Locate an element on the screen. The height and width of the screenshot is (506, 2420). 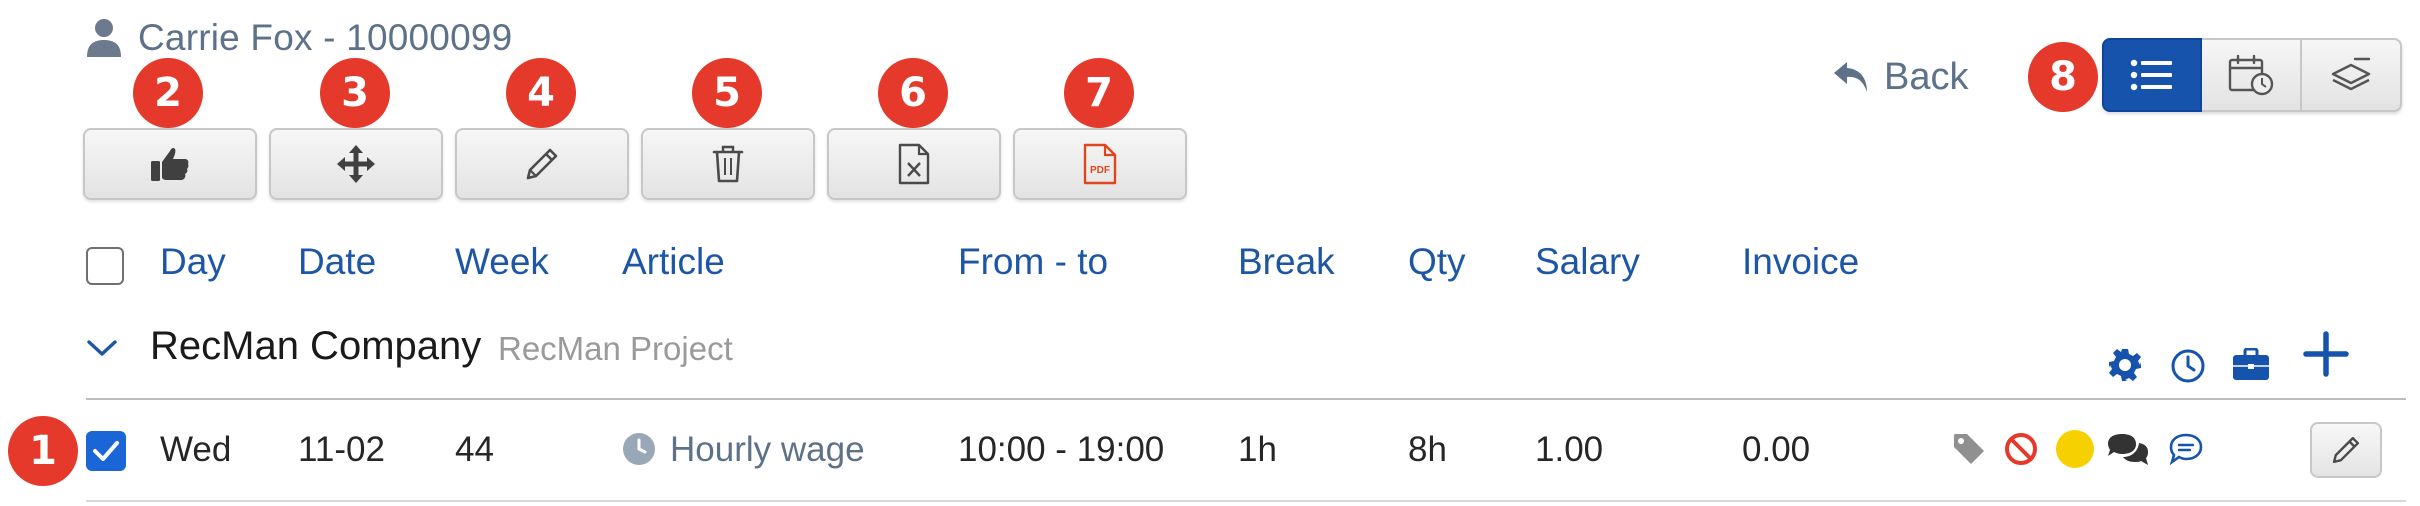
column-header-invoice: Invoice is located at coordinates (1800, 262).